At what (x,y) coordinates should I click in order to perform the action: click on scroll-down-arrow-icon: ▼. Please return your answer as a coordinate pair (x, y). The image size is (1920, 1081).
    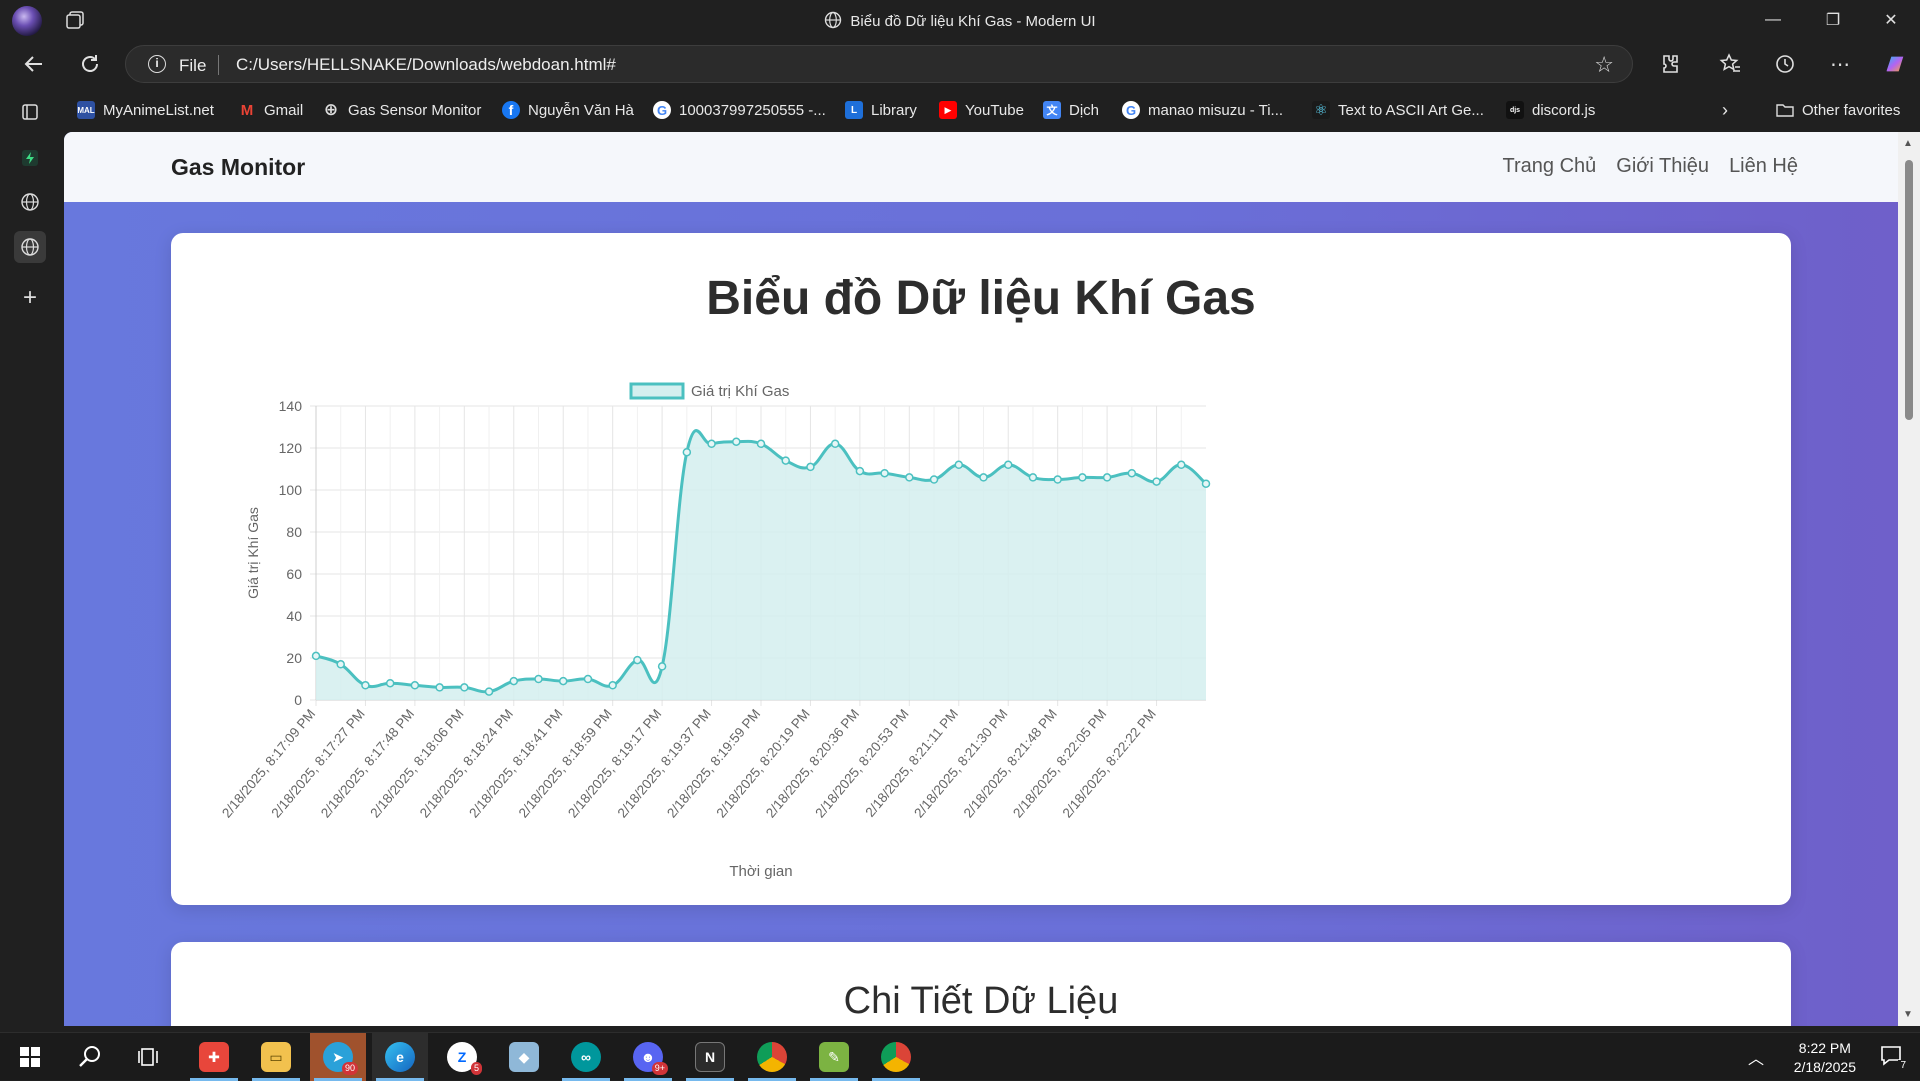
    Looking at the image, I should click on (1908, 1014).